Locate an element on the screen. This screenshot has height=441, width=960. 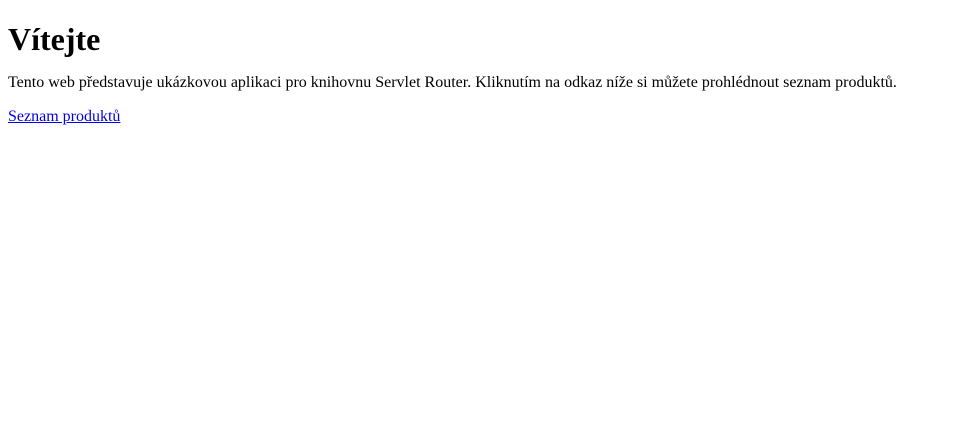
page-title: Vítejte is located at coordinates (54, 39).